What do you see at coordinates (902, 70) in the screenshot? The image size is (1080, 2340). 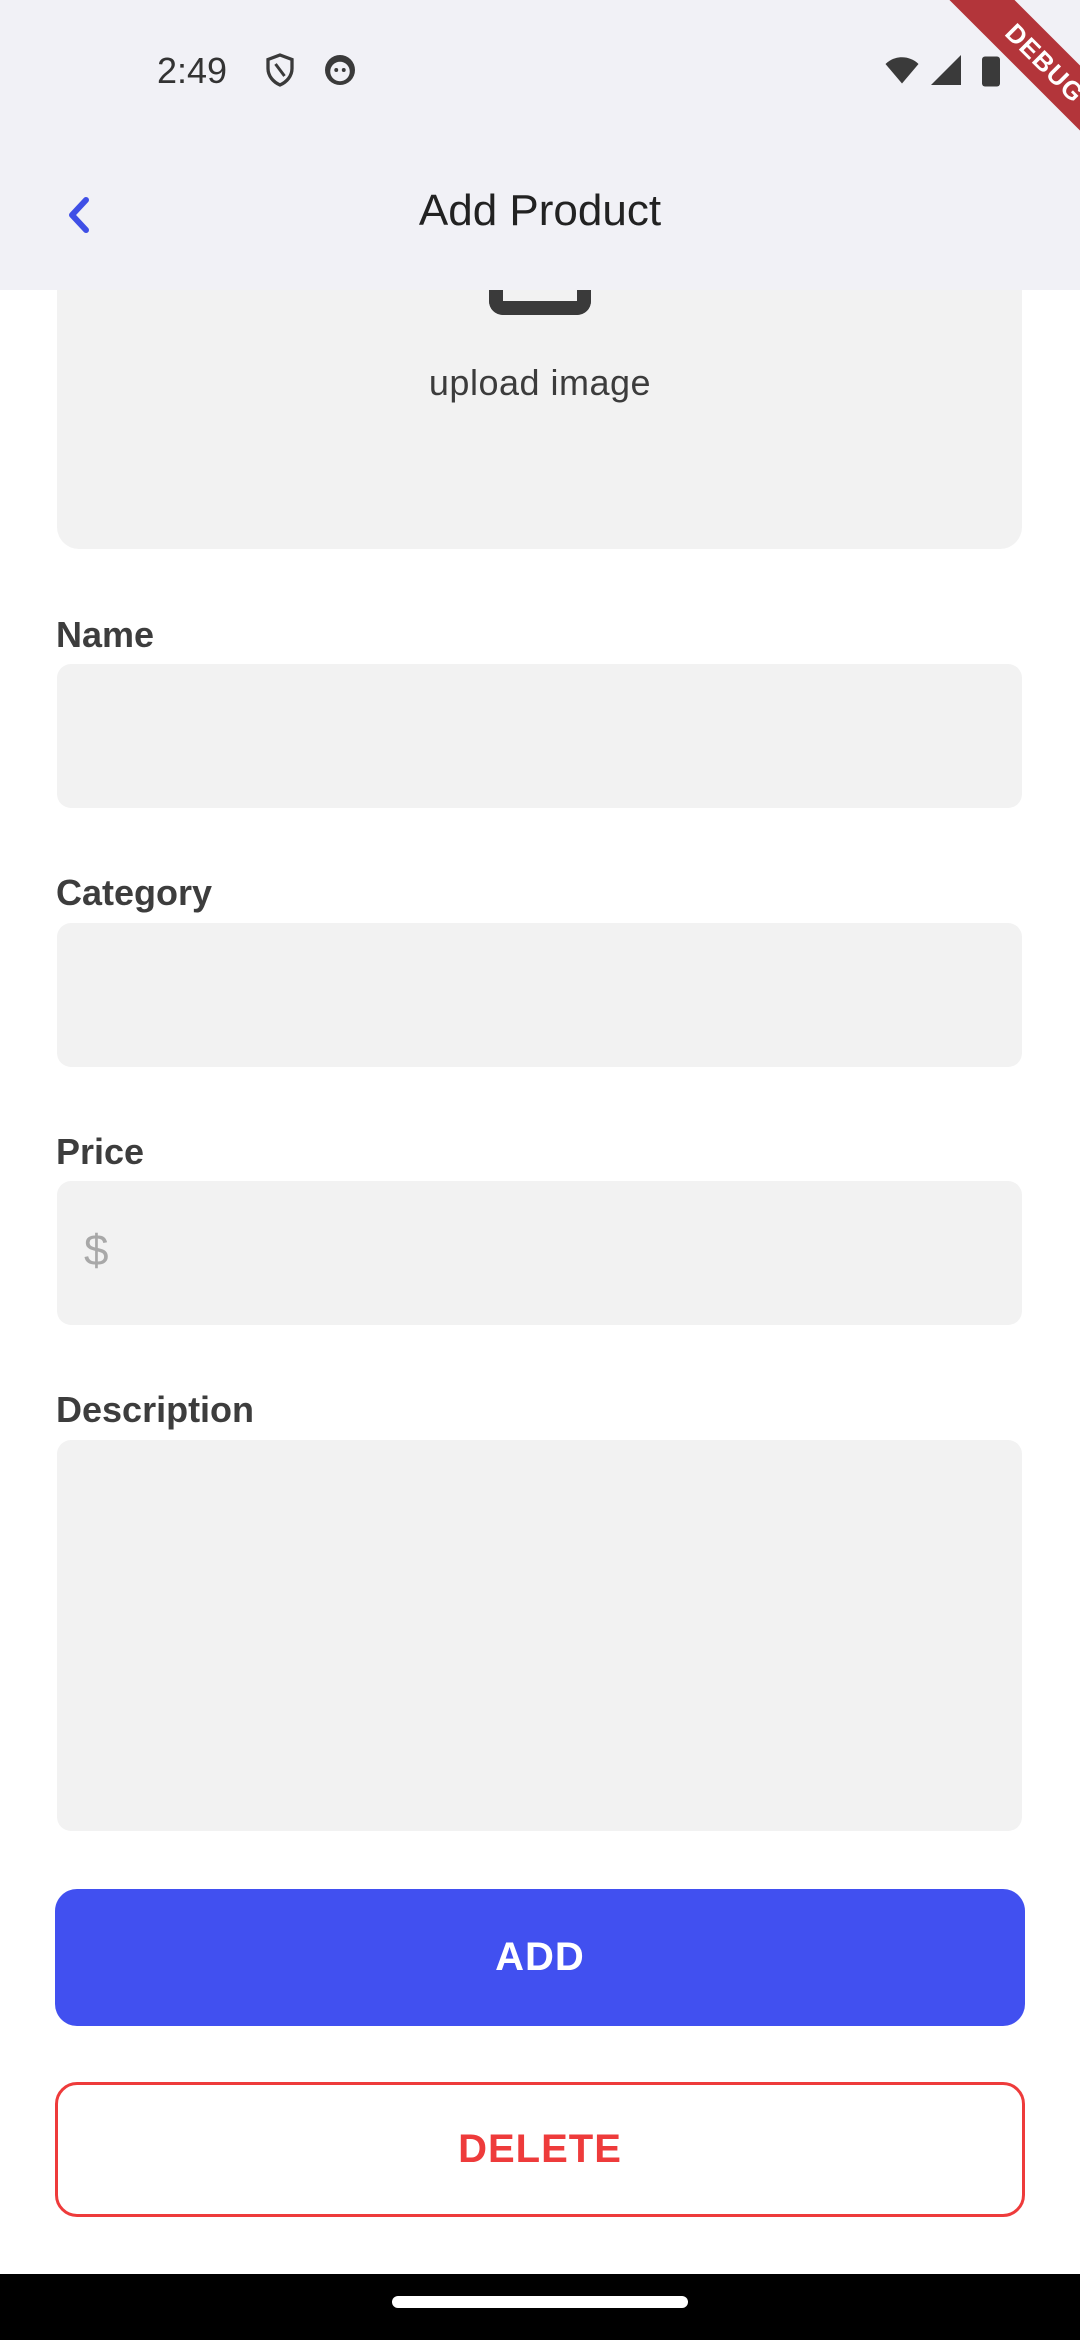 I see `wifi-icon` at bounding box center [902, 70].